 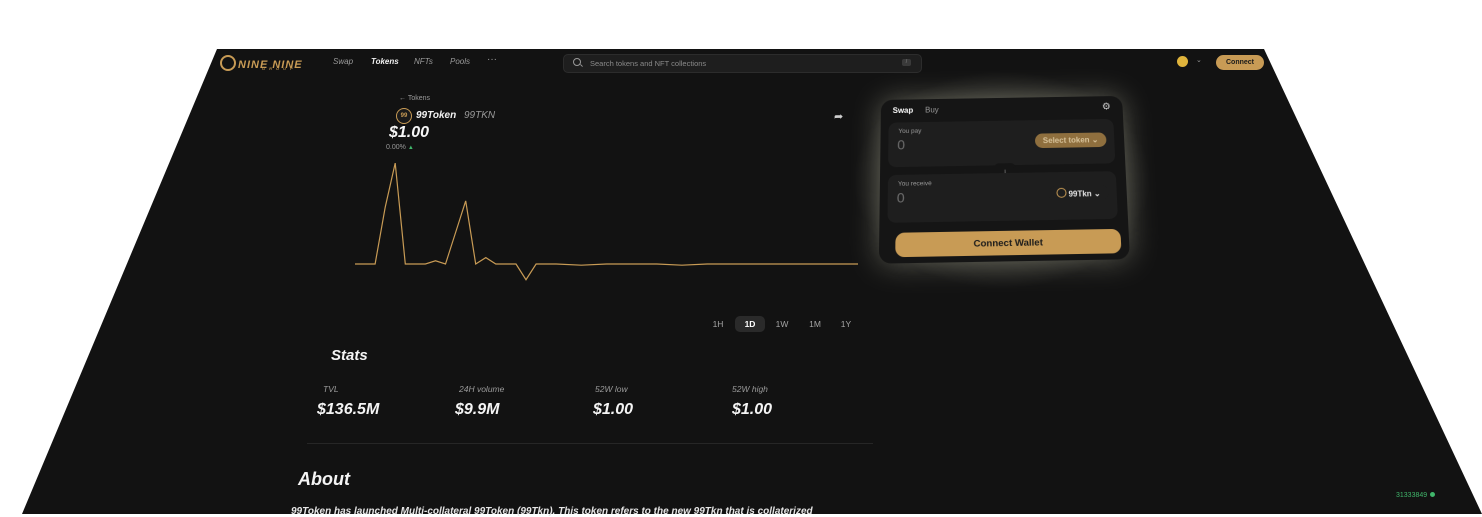 I want to click on connect-wallet-button: Connect Wallet, so click(x=1008, y=243).